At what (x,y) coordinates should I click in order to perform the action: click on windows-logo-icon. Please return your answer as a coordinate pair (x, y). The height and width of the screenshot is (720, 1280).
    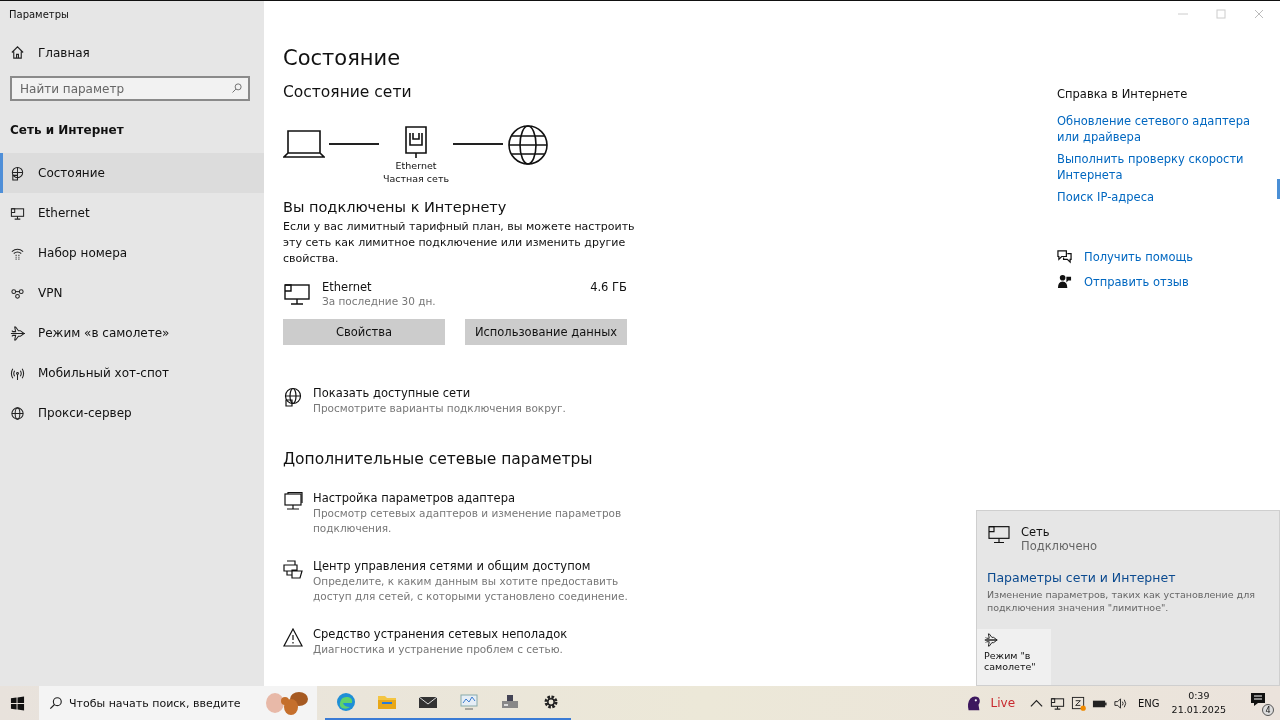
    Looking at the image, I should click on (17, 703).